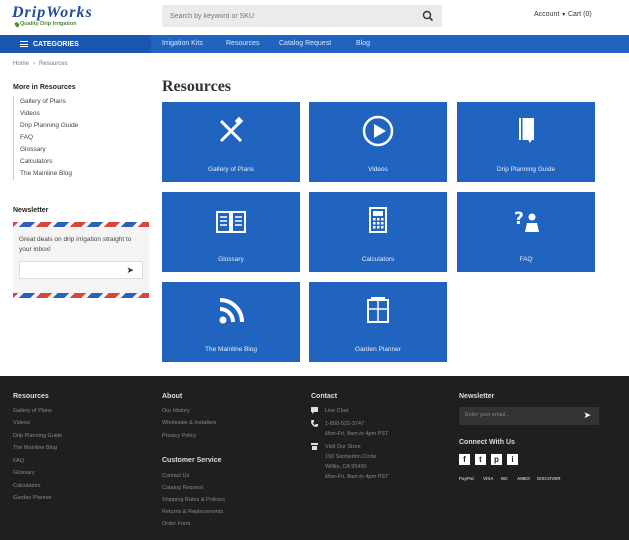  Describe the element at coordinates (176, 524) in the screenshot. I see `footer-link: Order Form` at that location.